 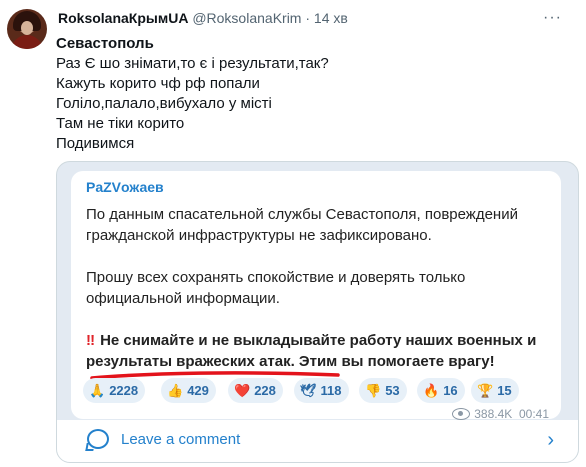 What do you see at coordinates (265, 390) in the screenshot?
I see `reaction-count: 228` at bounding box center [265, 390].